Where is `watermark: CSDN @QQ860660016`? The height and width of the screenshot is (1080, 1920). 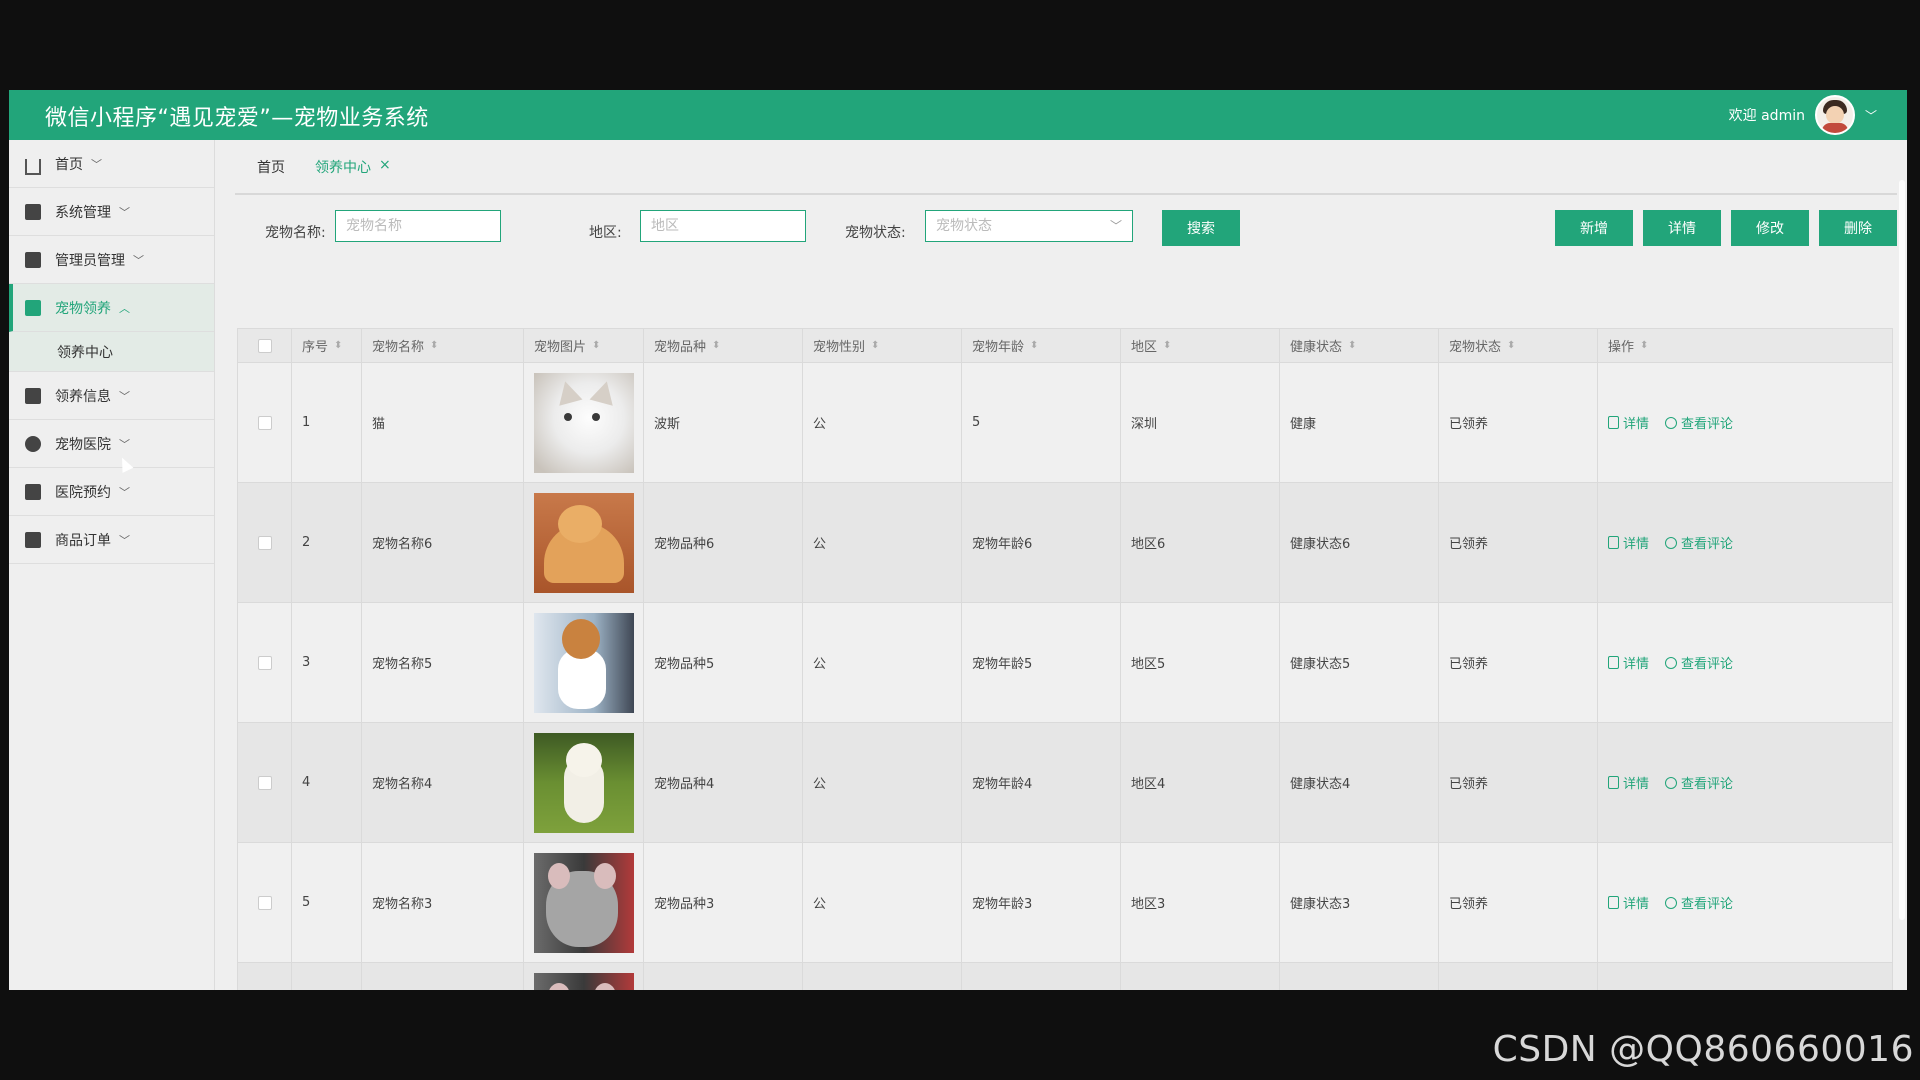
watermark: CSDN @QQ860660016 is located at coordinates (1703, 1049).